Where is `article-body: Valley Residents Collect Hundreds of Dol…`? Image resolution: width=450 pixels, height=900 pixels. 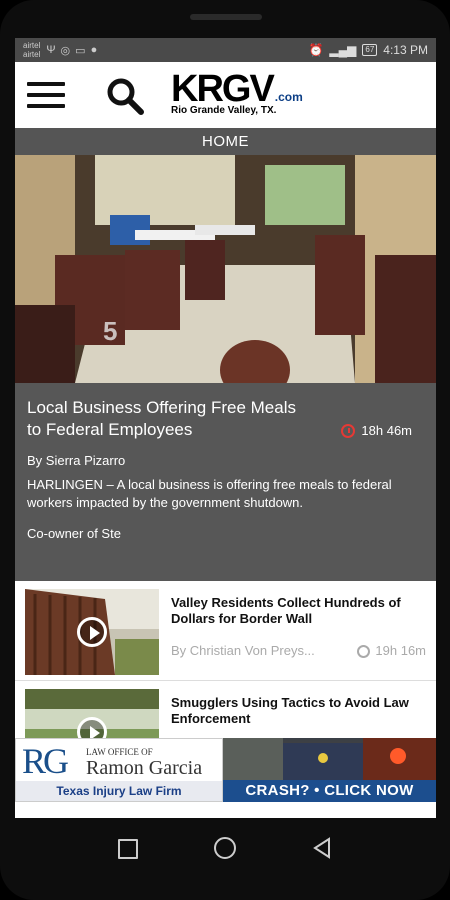 article-body: Valley Residents Collect Hundreds of Dol… is located at coordinates (298, 634).